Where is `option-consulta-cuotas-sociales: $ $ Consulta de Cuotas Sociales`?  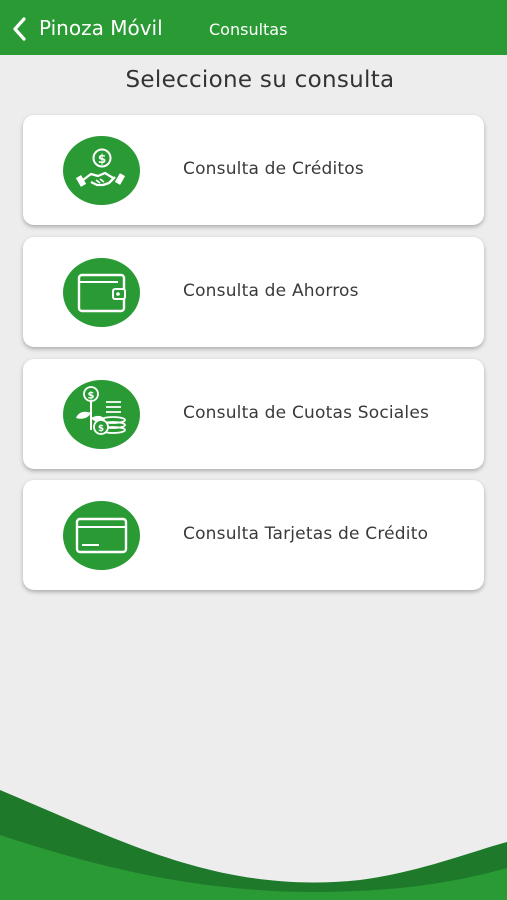 option-consulta-cuotas-sociales: $ $ Consulta de Cuotas Sociales is located at coordinates (253, 414).